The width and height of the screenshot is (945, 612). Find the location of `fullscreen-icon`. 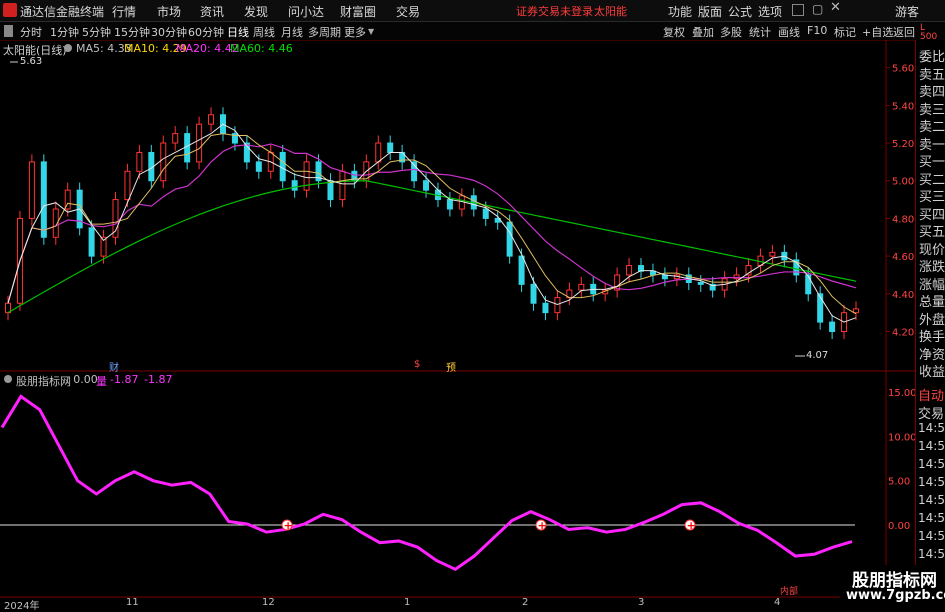

fullscreen-icon is located at coordinates (798, 10).